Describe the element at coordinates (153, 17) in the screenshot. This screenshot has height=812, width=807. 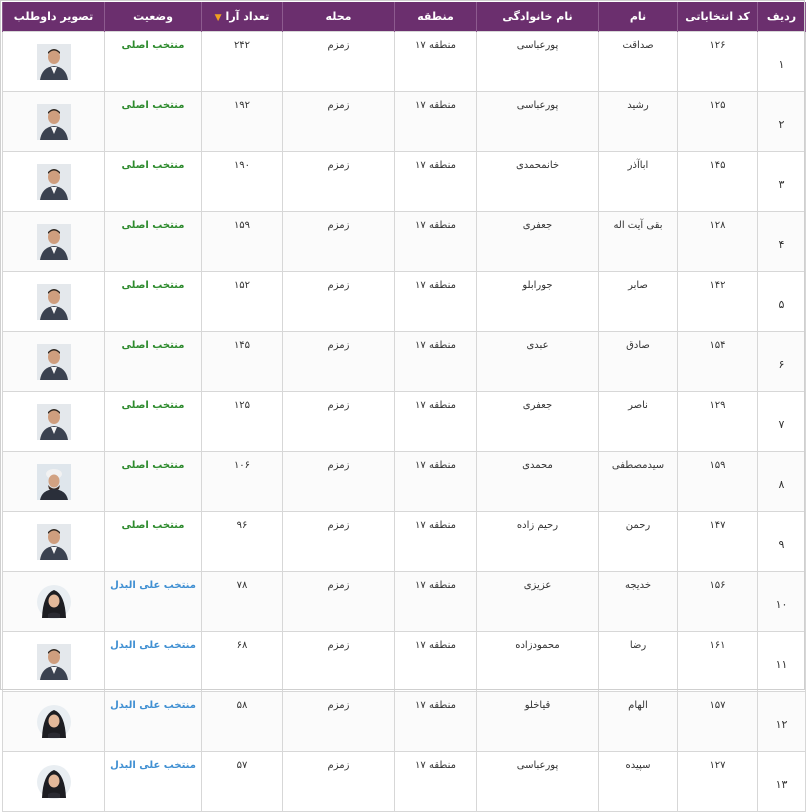
I see `header-status: وضعیت` at that location.